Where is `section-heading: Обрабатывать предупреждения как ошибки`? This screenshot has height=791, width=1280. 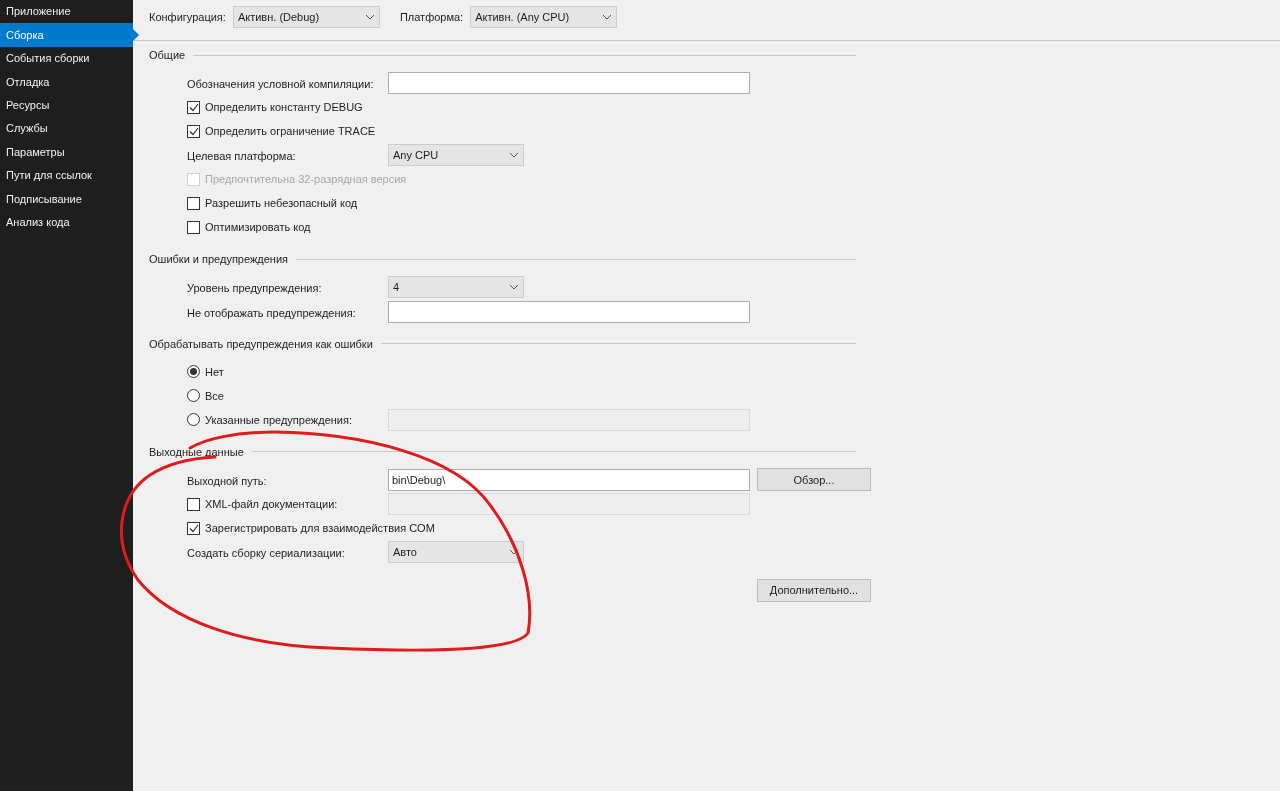 section-heading: Обрабатывать предупреждения как ошибки is located at coordinates (261, 344).